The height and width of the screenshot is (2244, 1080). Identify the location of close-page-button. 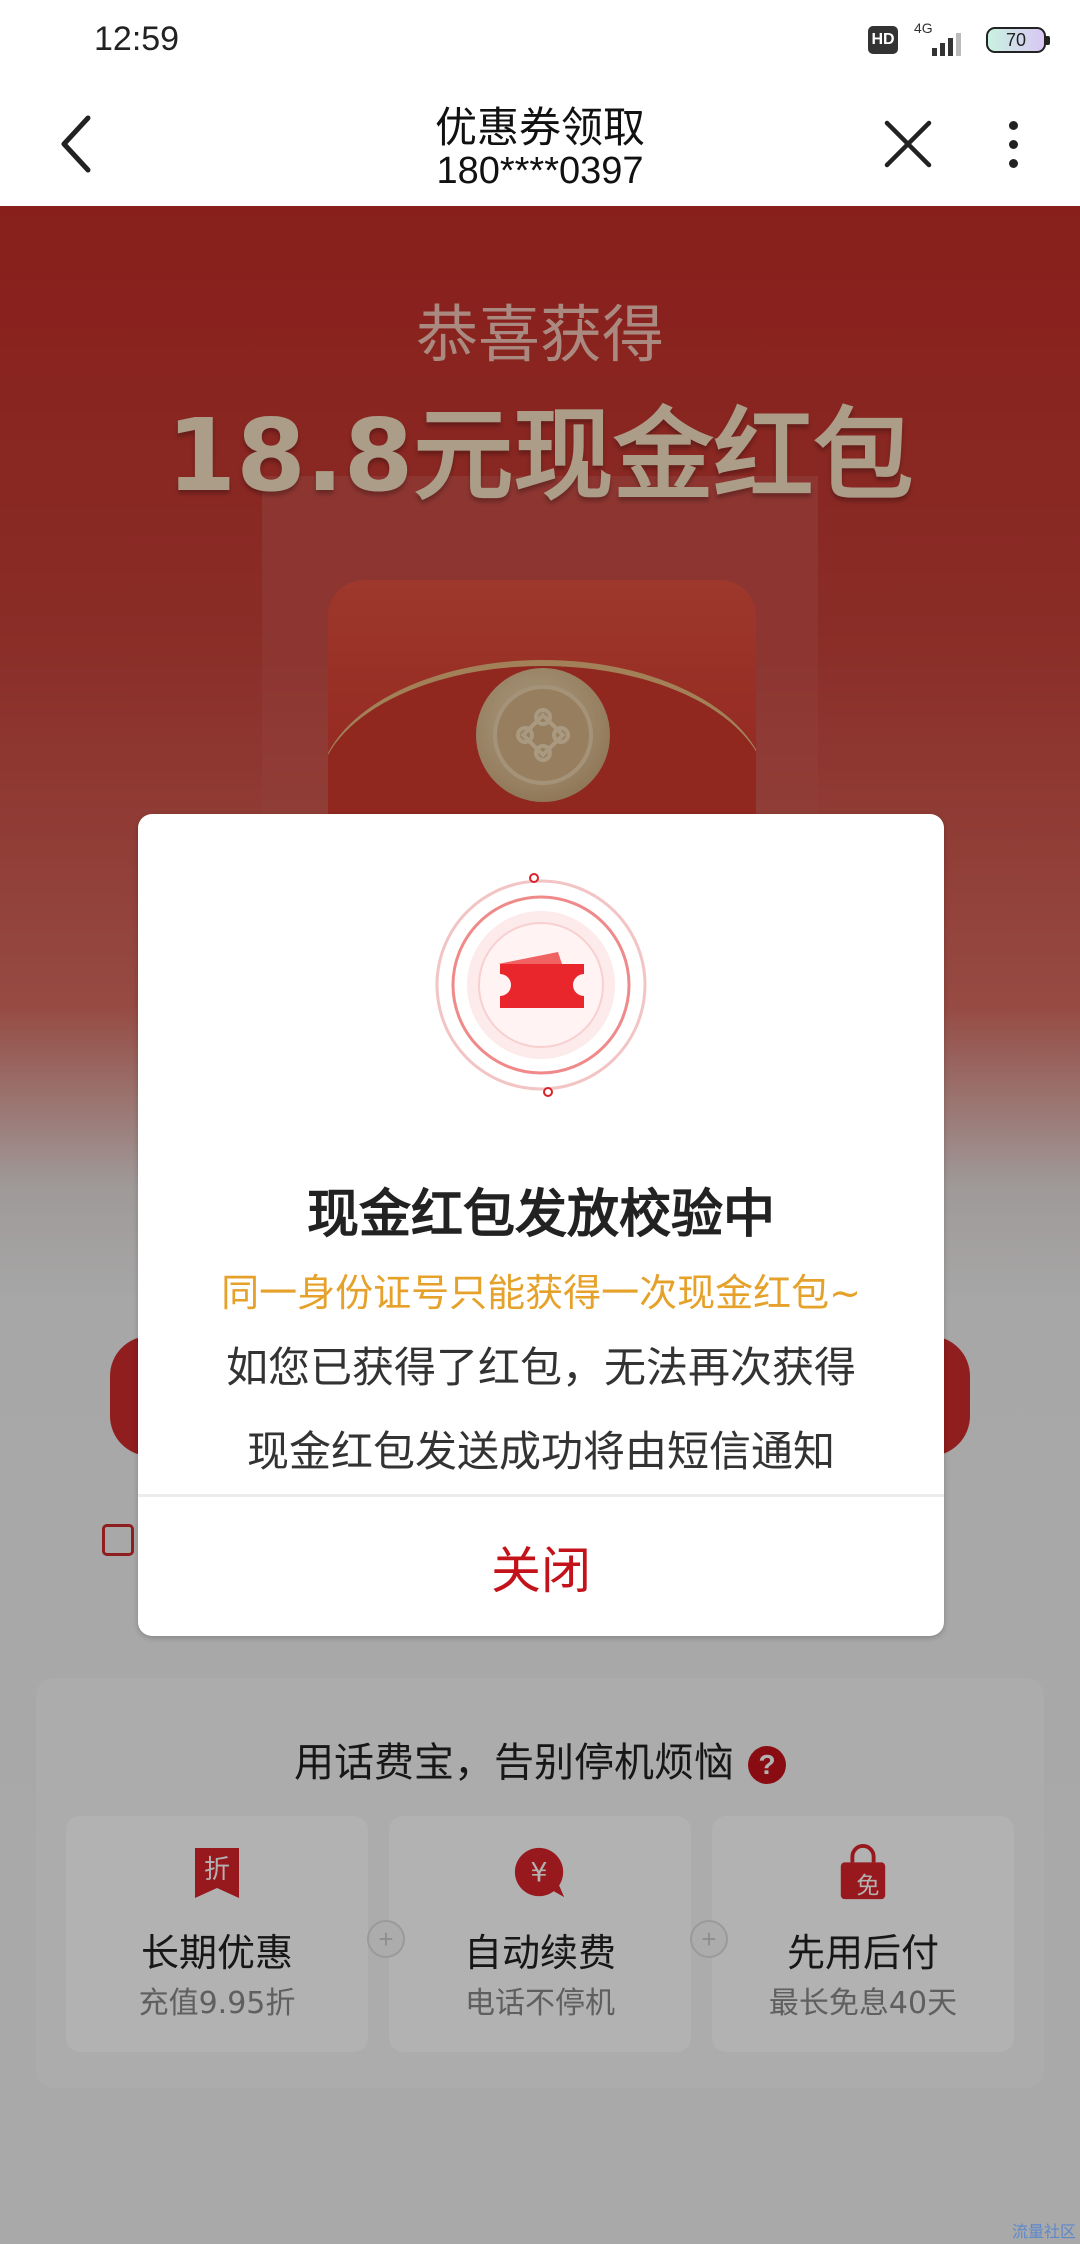
(908, 144).